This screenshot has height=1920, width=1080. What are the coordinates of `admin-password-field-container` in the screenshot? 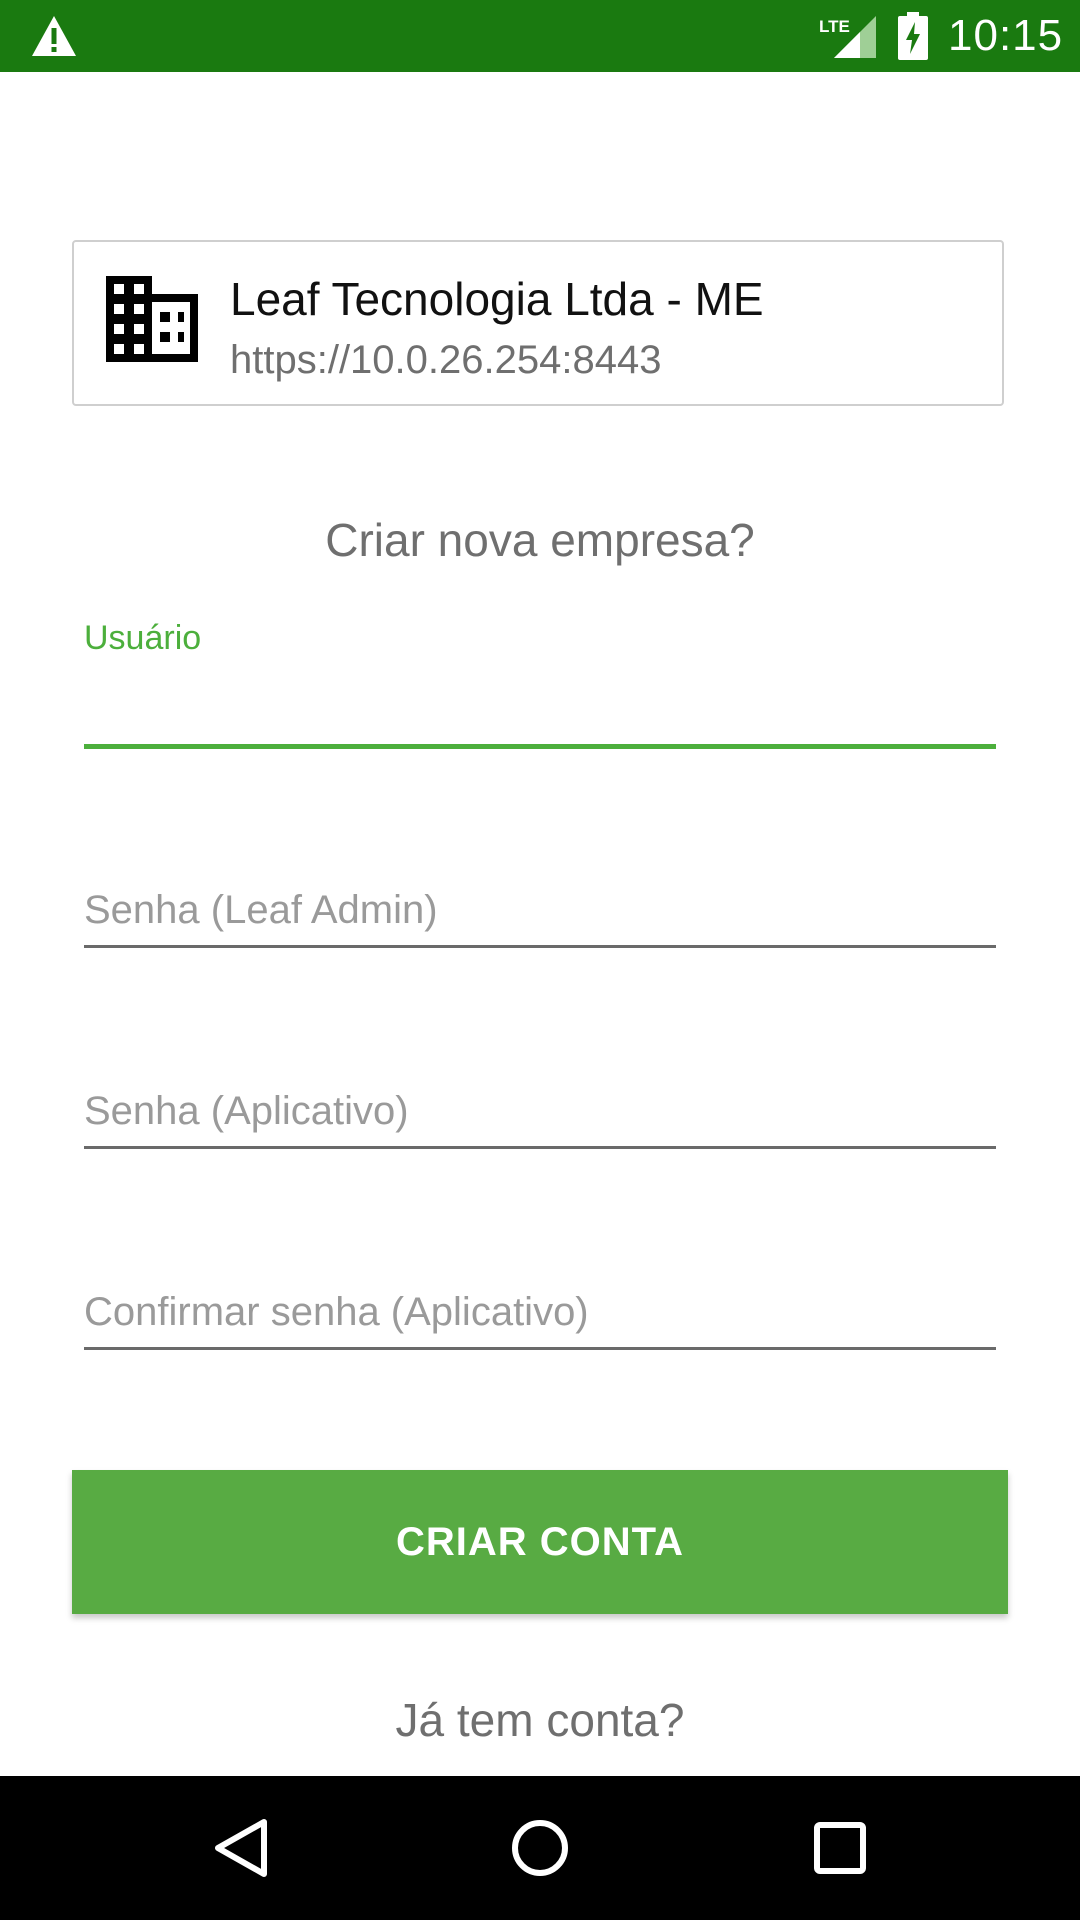 It's located at (540, 915).